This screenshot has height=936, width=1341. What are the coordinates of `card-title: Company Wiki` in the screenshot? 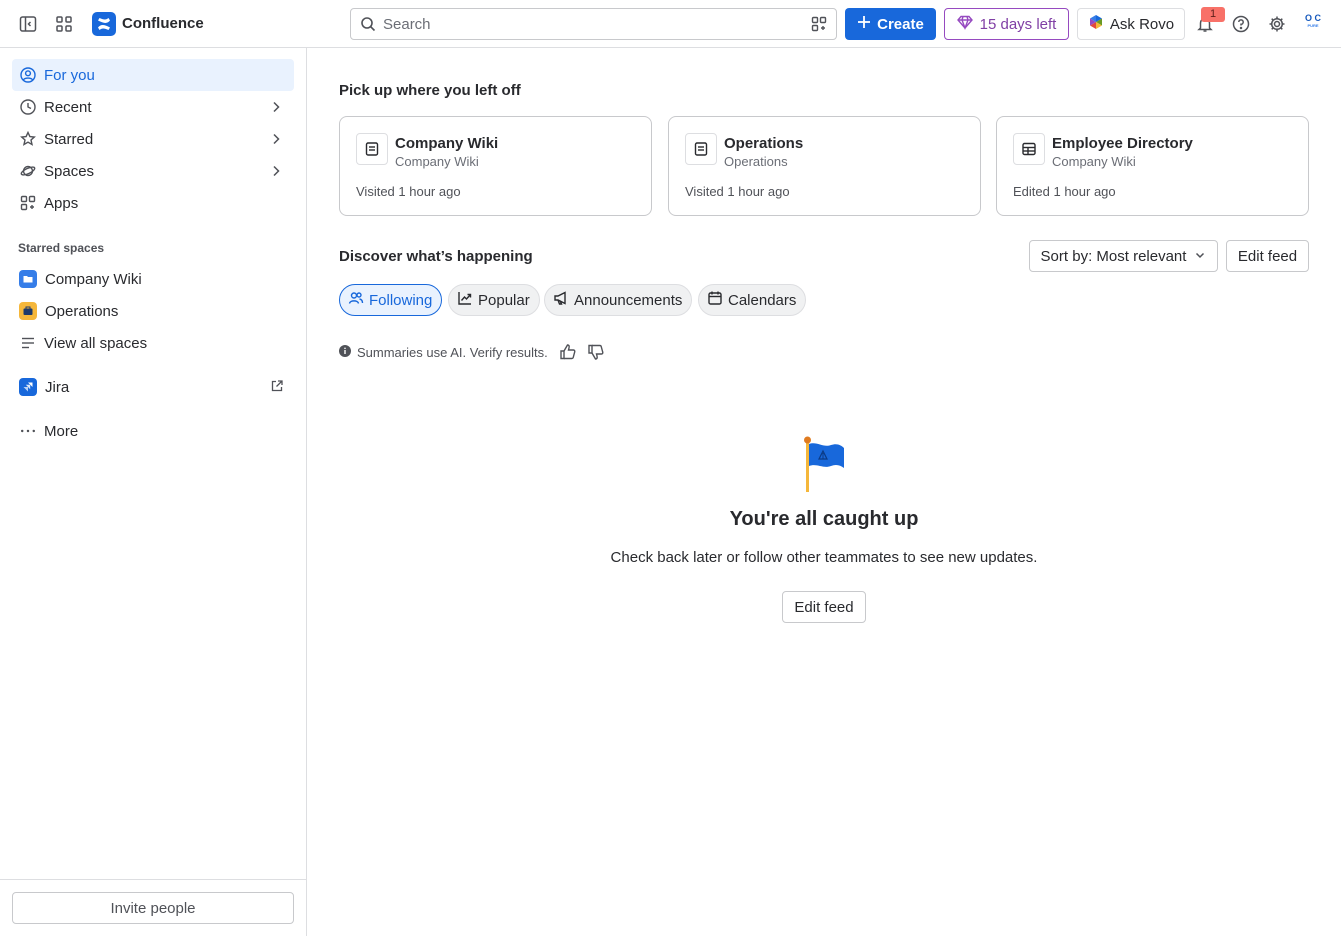 It's located at (447, 143).